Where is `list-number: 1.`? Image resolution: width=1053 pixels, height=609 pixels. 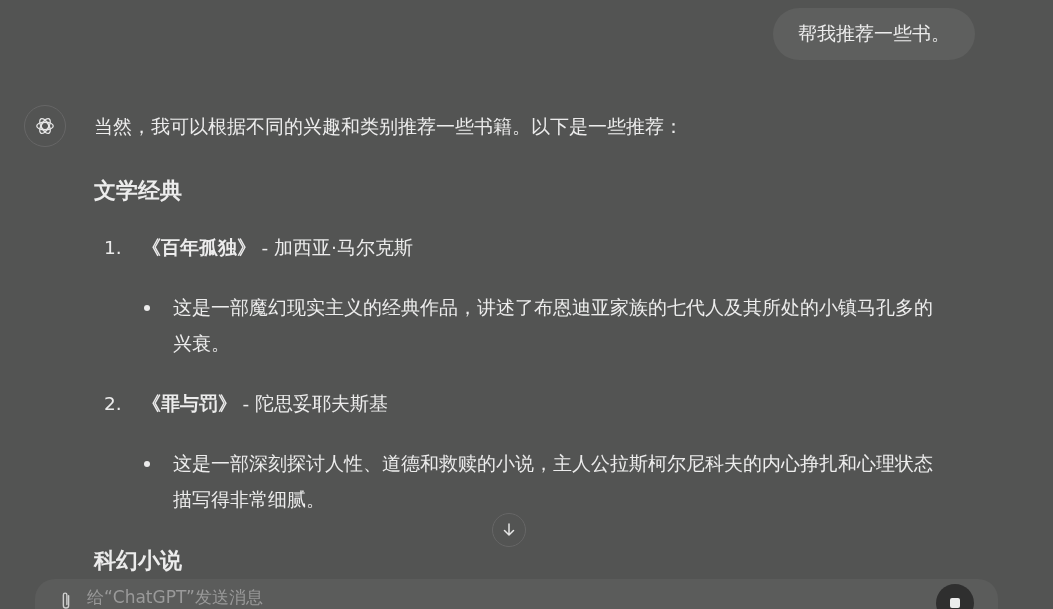
list-number: 1. is located at coordinates (113, 248).